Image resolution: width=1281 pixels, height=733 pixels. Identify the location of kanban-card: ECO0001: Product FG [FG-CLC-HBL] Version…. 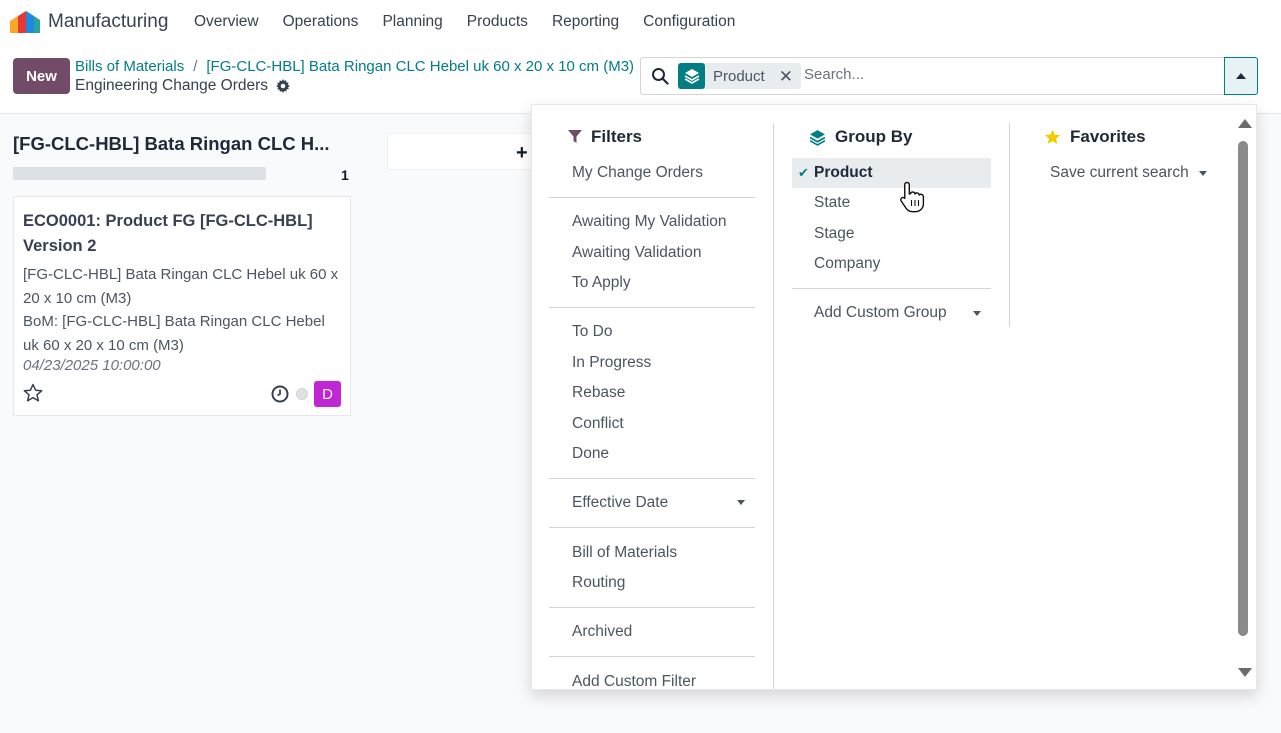
(182, 306).